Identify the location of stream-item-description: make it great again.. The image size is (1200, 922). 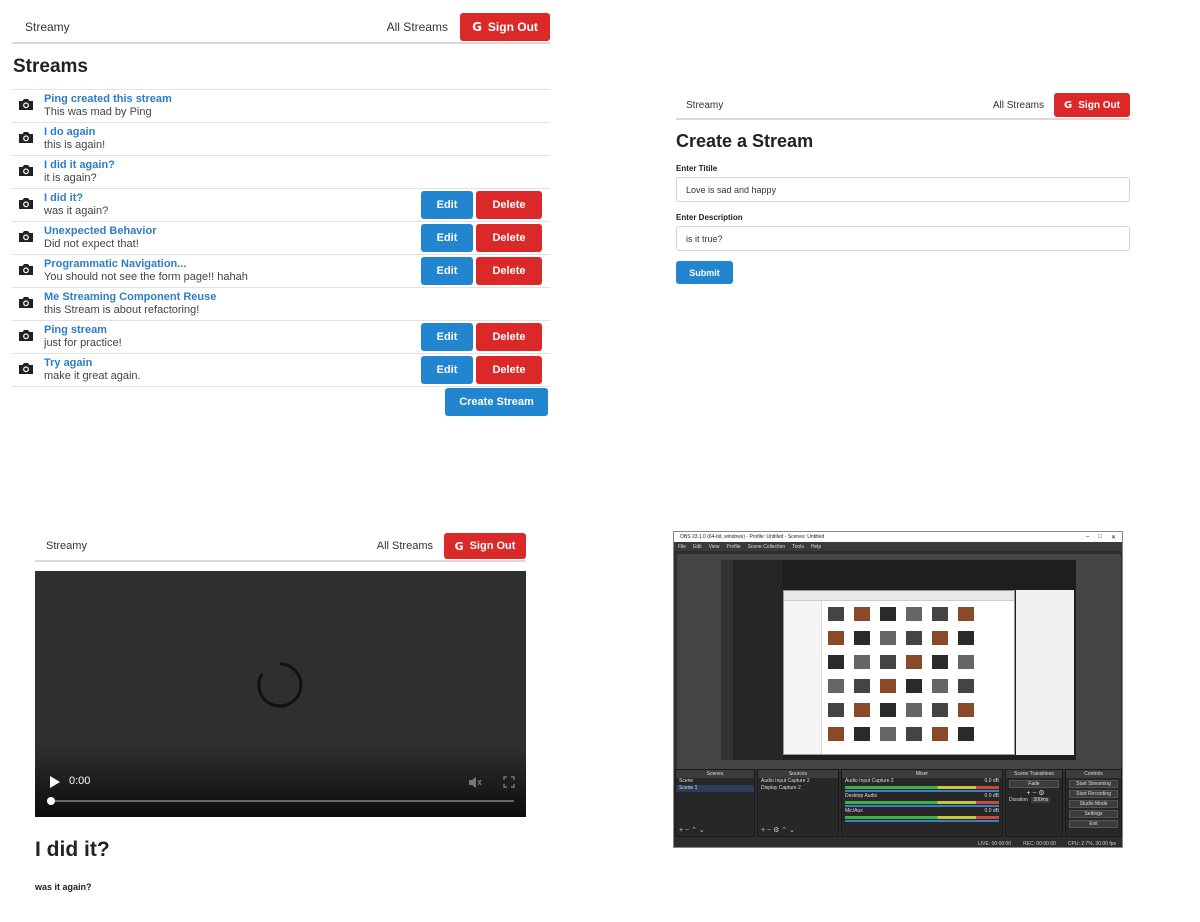
(92, 376).